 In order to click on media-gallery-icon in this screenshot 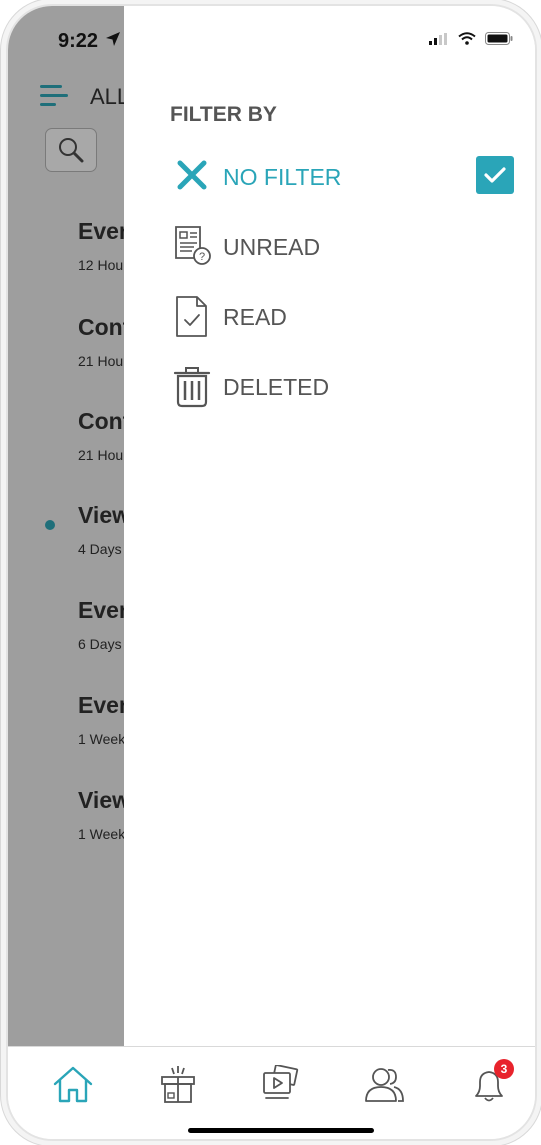, I will do `click(281, 1081)`.